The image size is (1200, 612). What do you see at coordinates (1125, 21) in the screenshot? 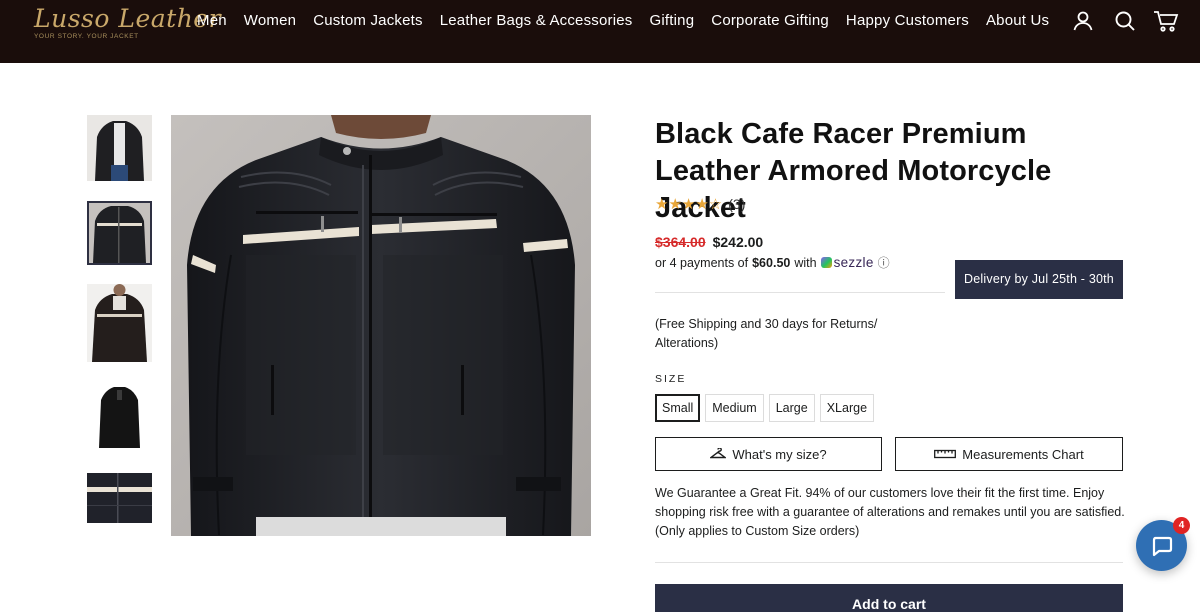
I see `search-icon` at bounding box center [1125, 21].